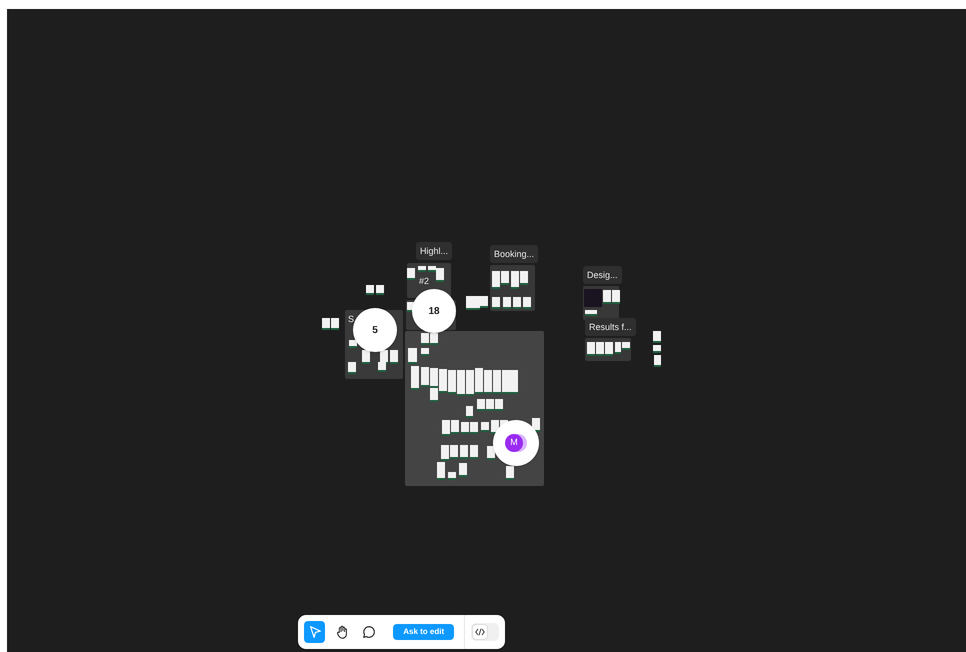 This screenshot has width=966, height=652. I want to click on select-tool-button, so click(315, 632).